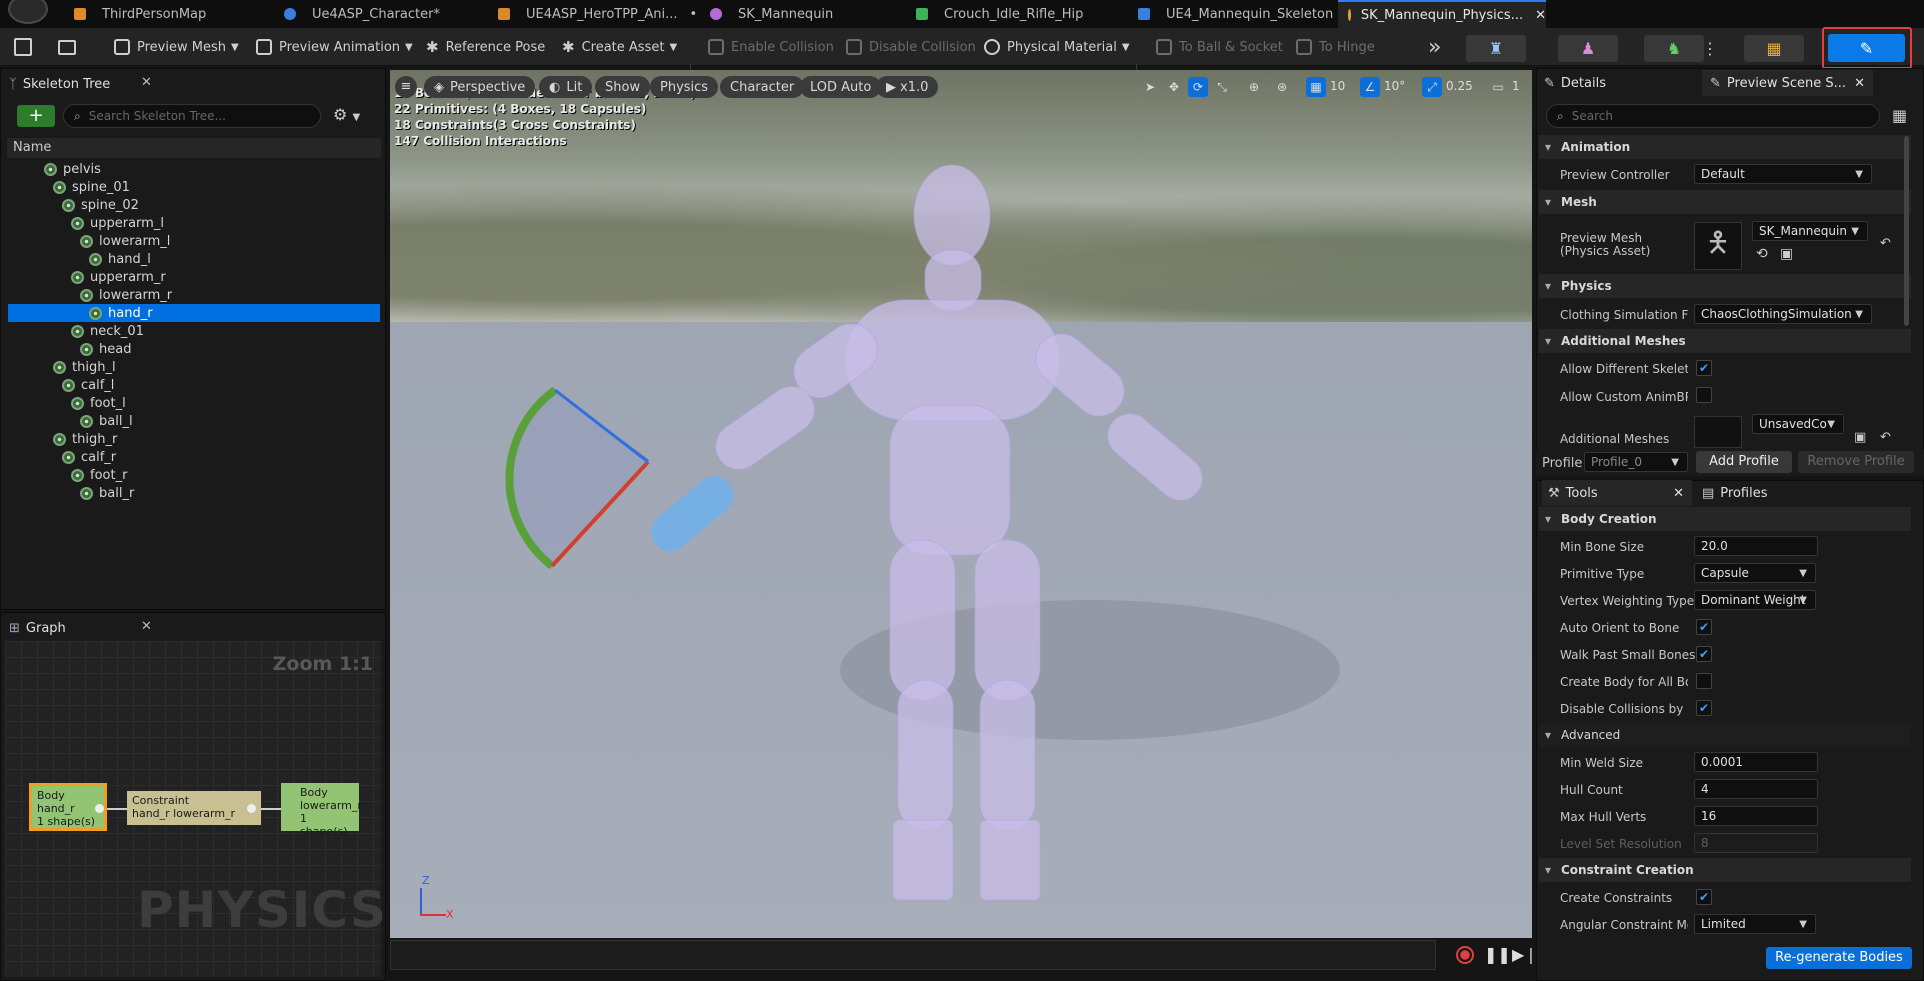 Image resolution: width=1924 pixels, height=981 pixels. What do you see at coordinates (1786, 254) in the screenshot?
I see `browse-asset-icon: ▣` at bounding box center [1786, 254].